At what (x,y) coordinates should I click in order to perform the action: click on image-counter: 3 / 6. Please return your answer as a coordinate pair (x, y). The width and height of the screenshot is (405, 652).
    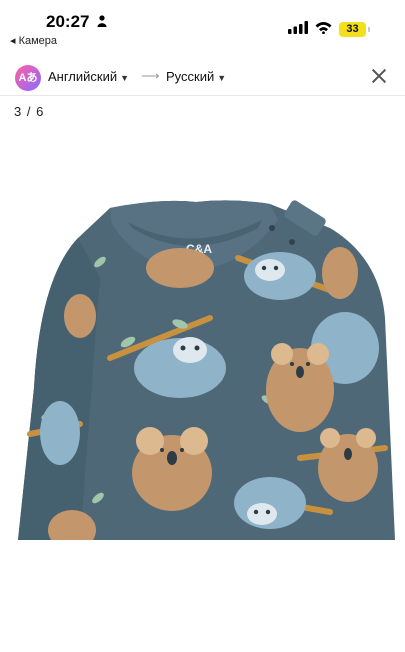
    Looking at the image, I should click on (29, 111).